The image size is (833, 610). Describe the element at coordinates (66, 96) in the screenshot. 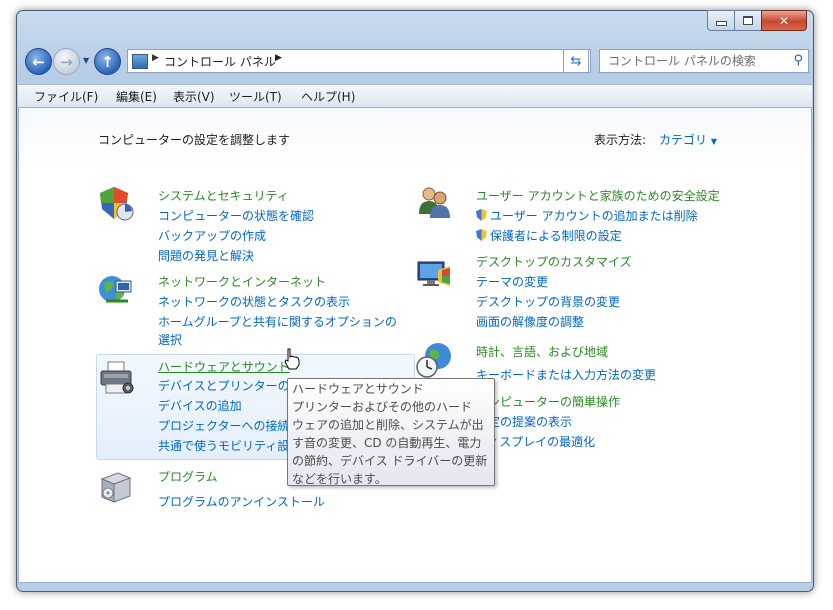

I see `menu-file: ファイル(F)` at that location.